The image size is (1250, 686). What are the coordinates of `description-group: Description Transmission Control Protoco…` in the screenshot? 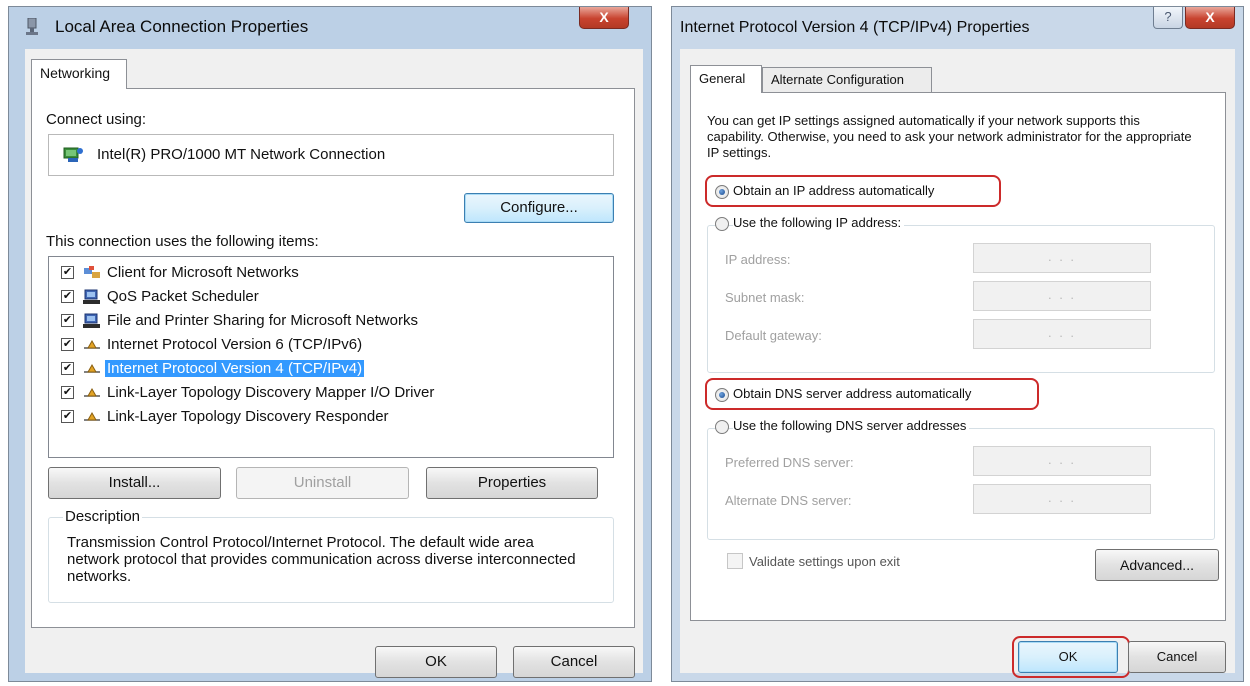 It's located at (331, 555).